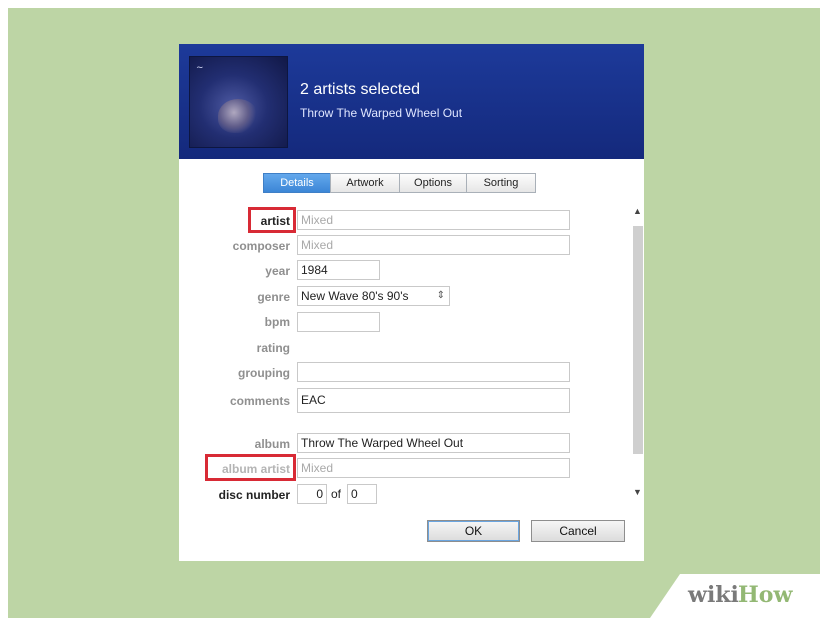  Describe the element at coordinates (200, 68) in the screenshot. I see `artwork-script-text: ~` at that location.